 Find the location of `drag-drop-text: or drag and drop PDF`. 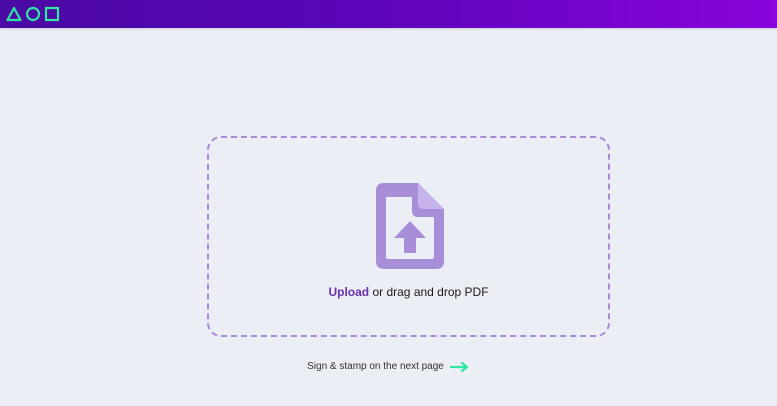

drag-drop-text: or drag and drop PDF is located at coordinates (429, 292).